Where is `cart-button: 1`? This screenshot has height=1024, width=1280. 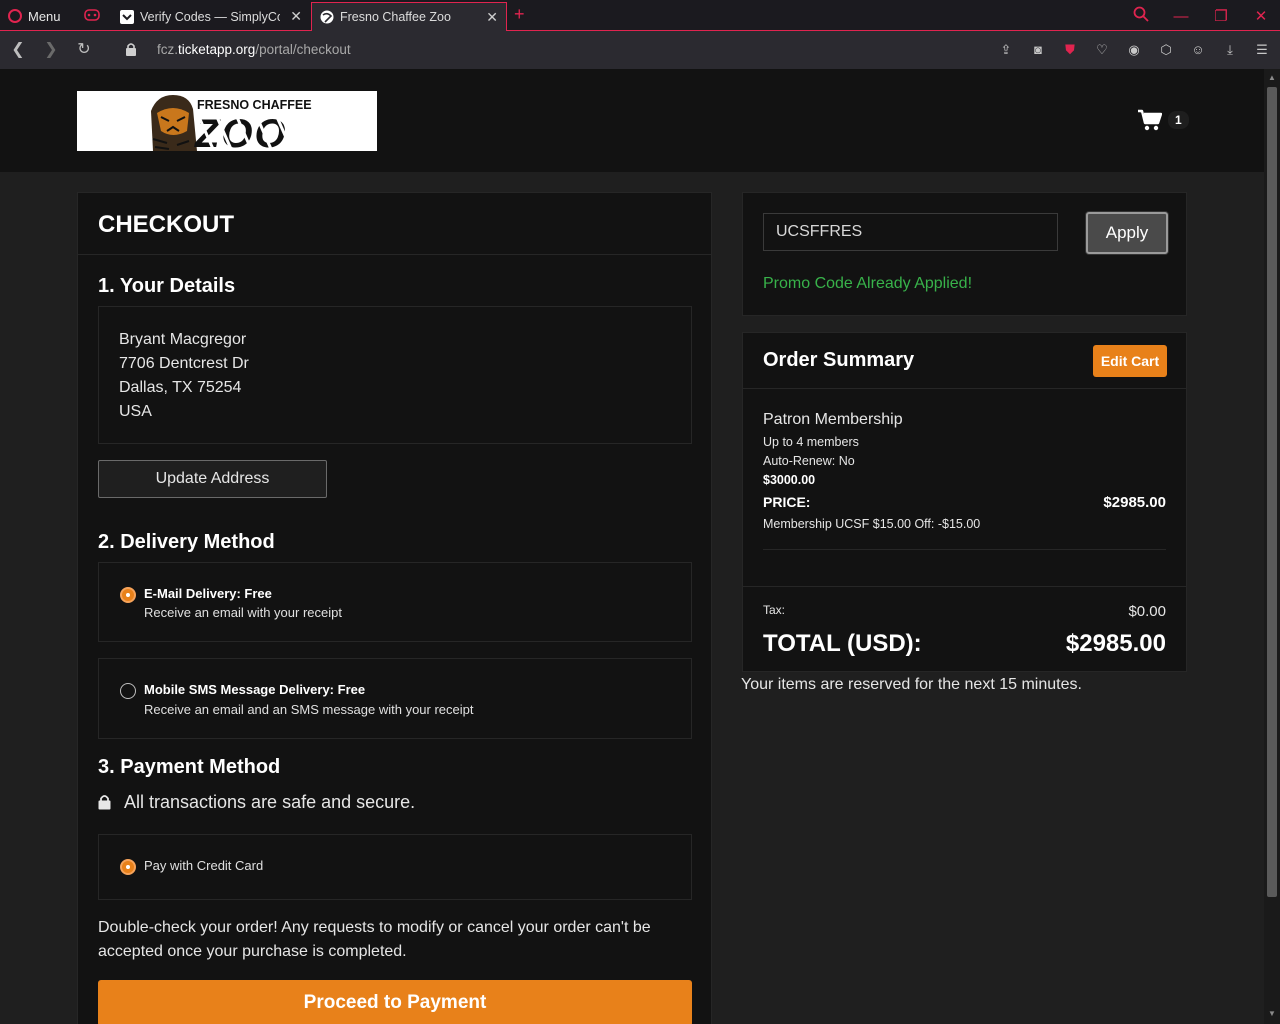 cart-button: 1 is located at coordinates (1163, 120).